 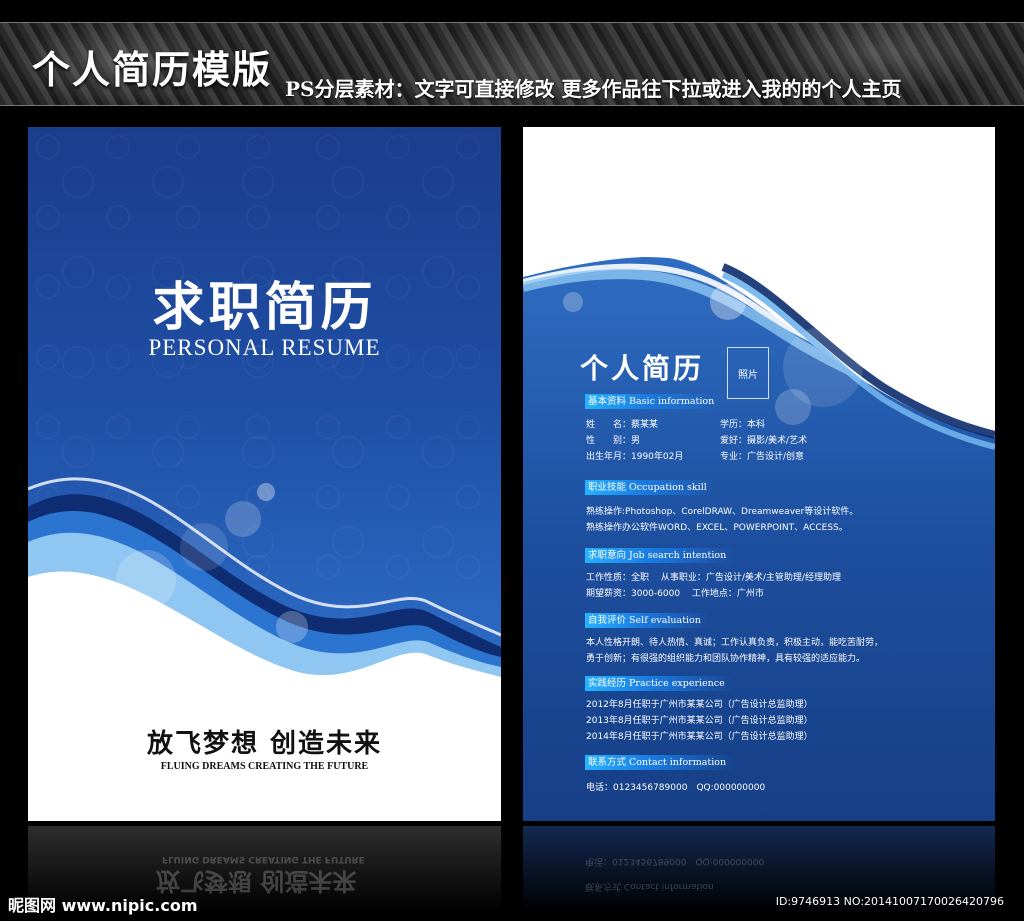 What do you see at coordinates (699, 737) in the screenshot?
I see `practice-line-3: 2014年8月任职于广州市某某公司（广告设计总监助理）` at bounding box center [699, 737].